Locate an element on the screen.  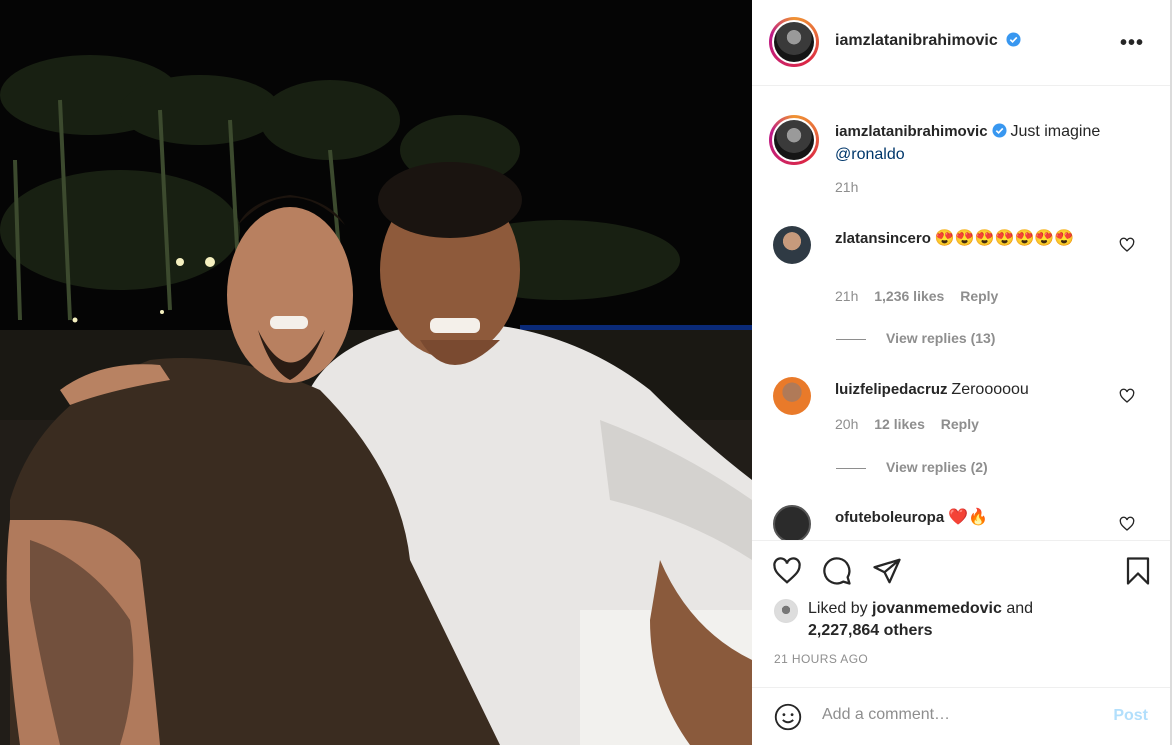
comment-meta: 20h 12 likes Reply is located at coordinates (907, 424).